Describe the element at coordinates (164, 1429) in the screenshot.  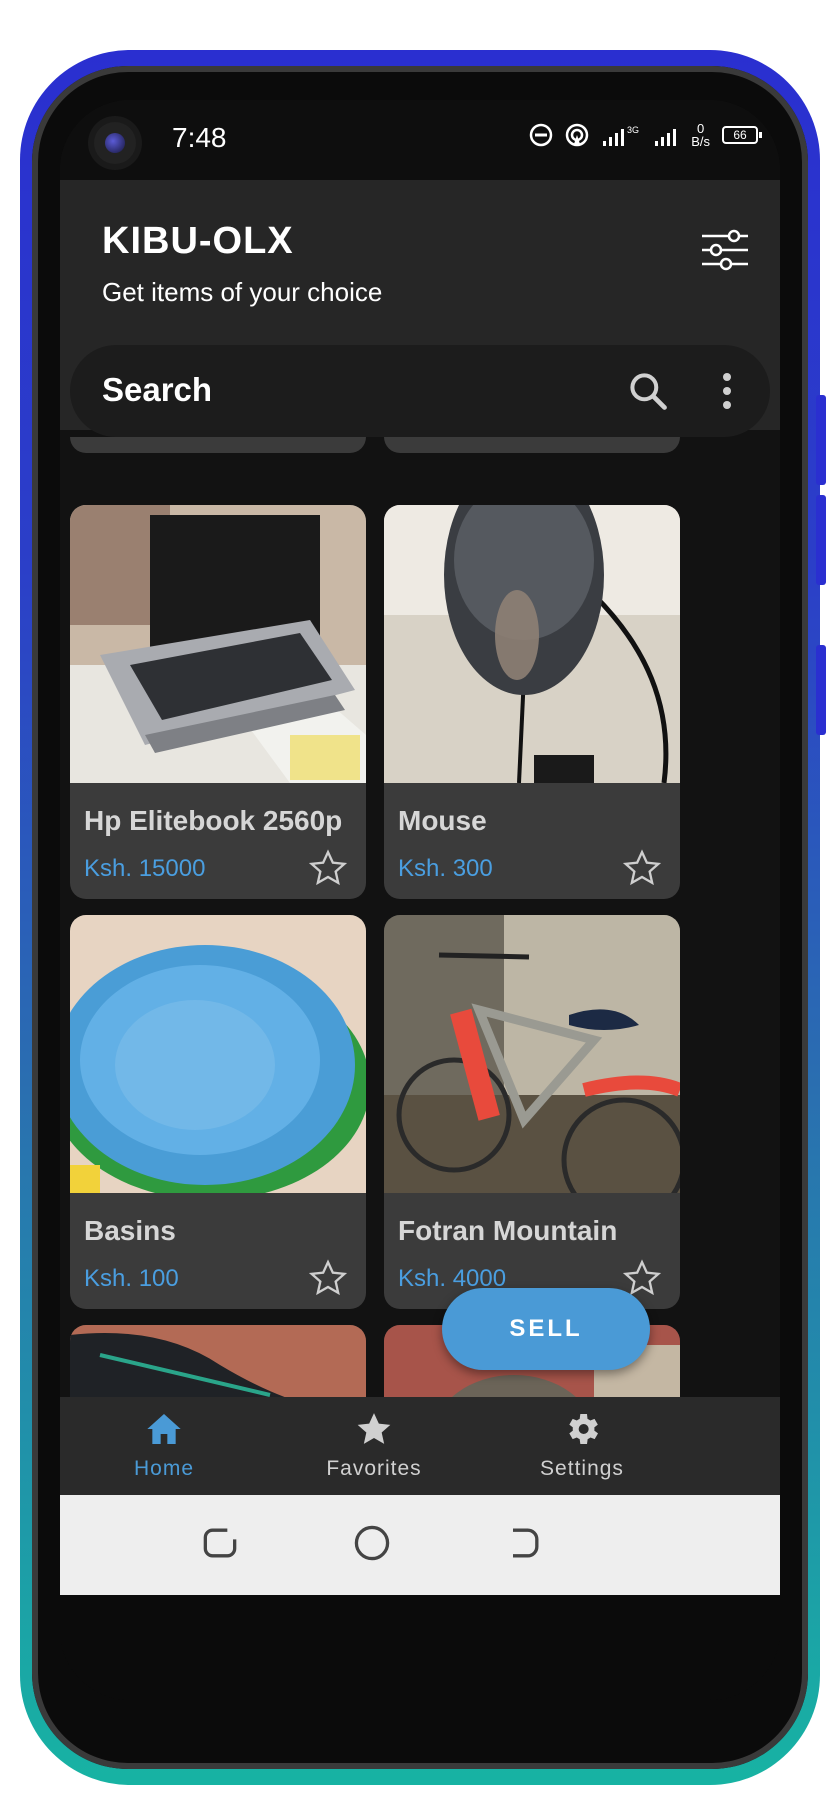
I see `home-icon` at that location.